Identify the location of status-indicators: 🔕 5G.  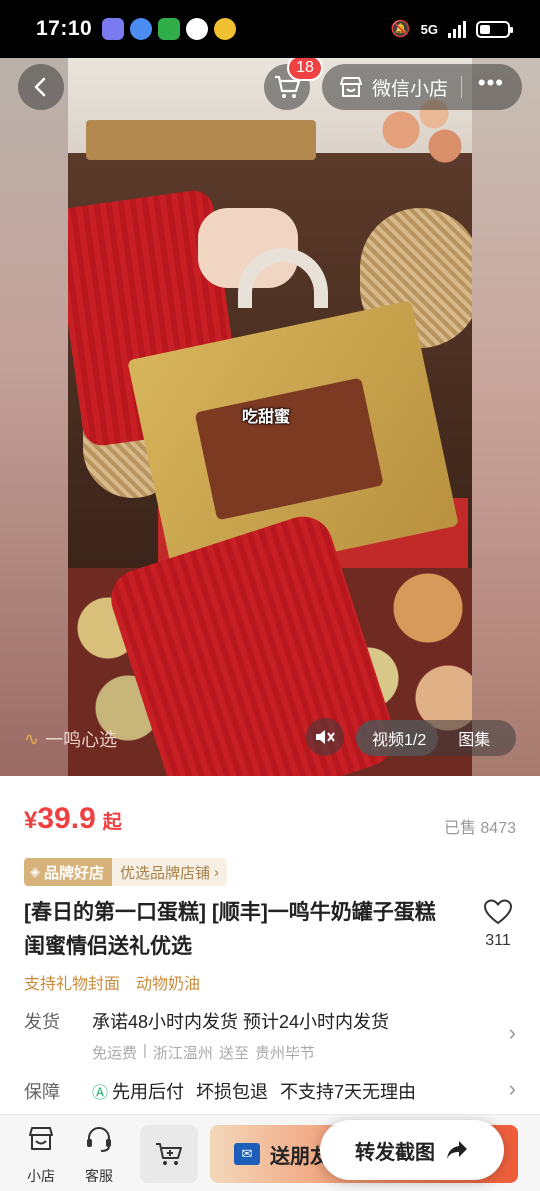
(451, 29).